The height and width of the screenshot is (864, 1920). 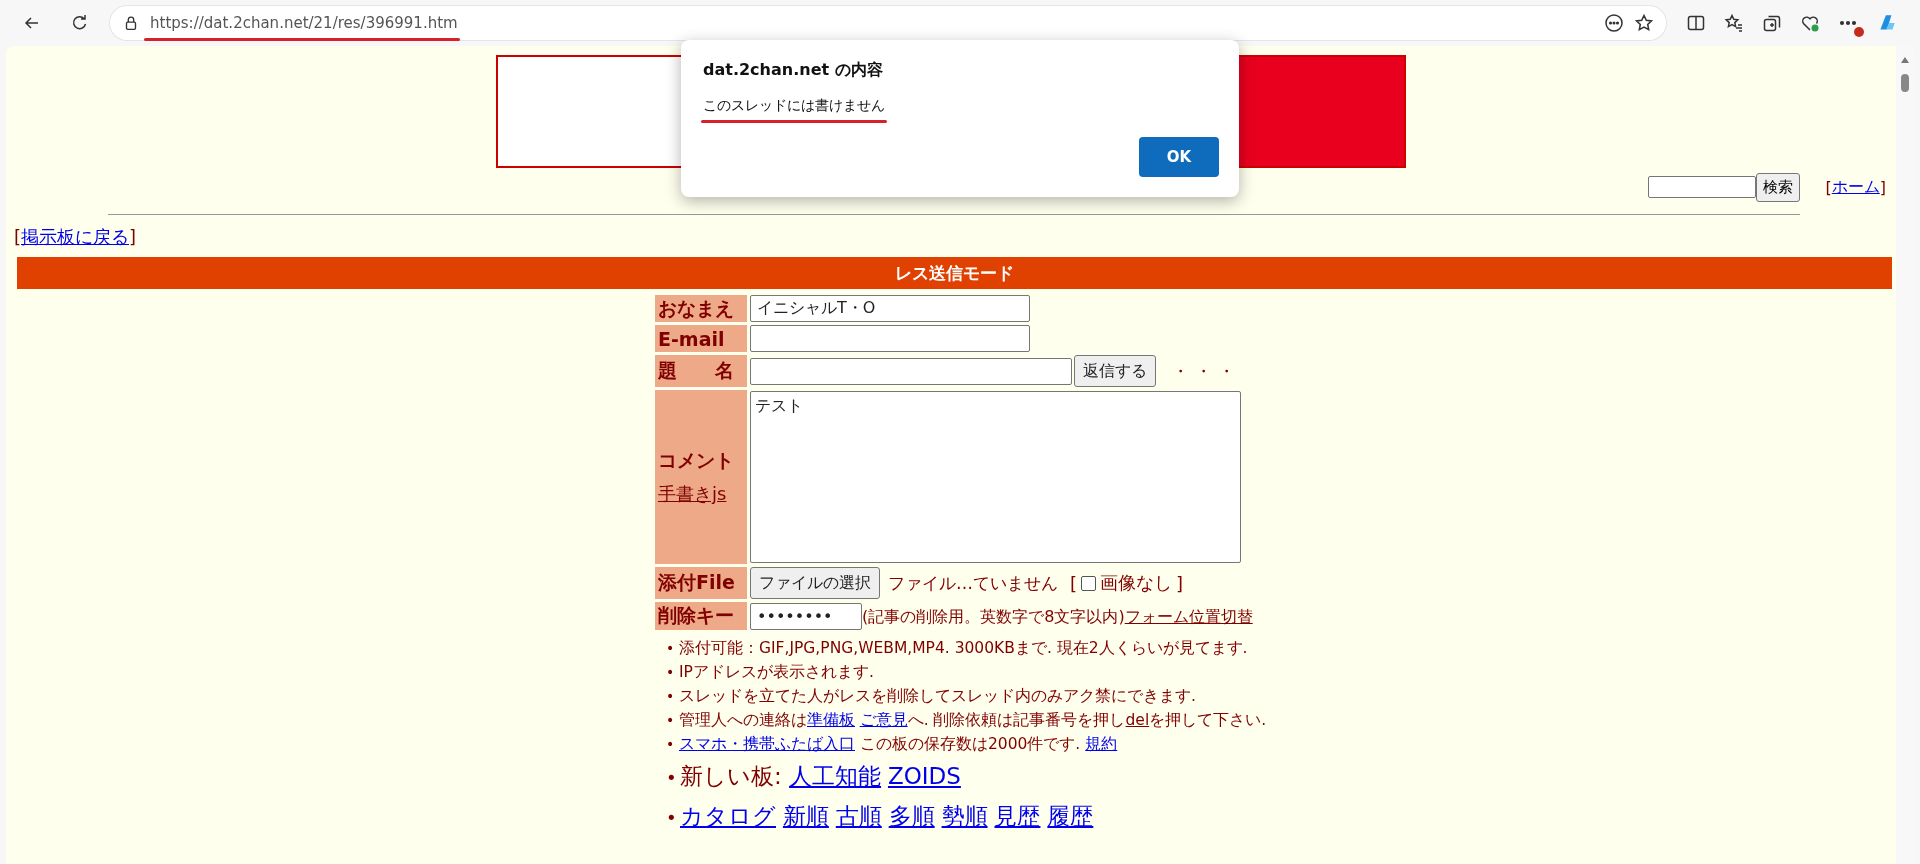 I want to click on link: 勢順, so click(x=964, y=817).